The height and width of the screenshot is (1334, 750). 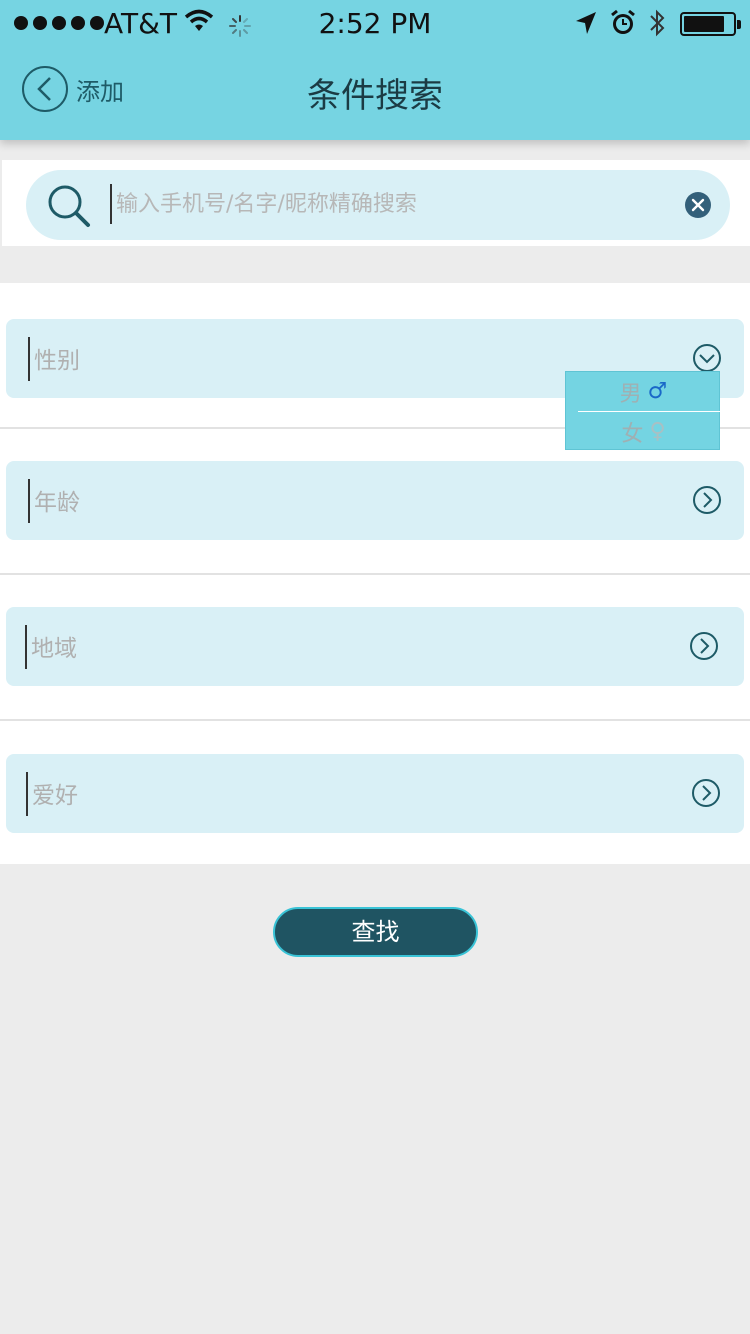 I want to click on gender-label: 性别, so click(x=57, y=361).